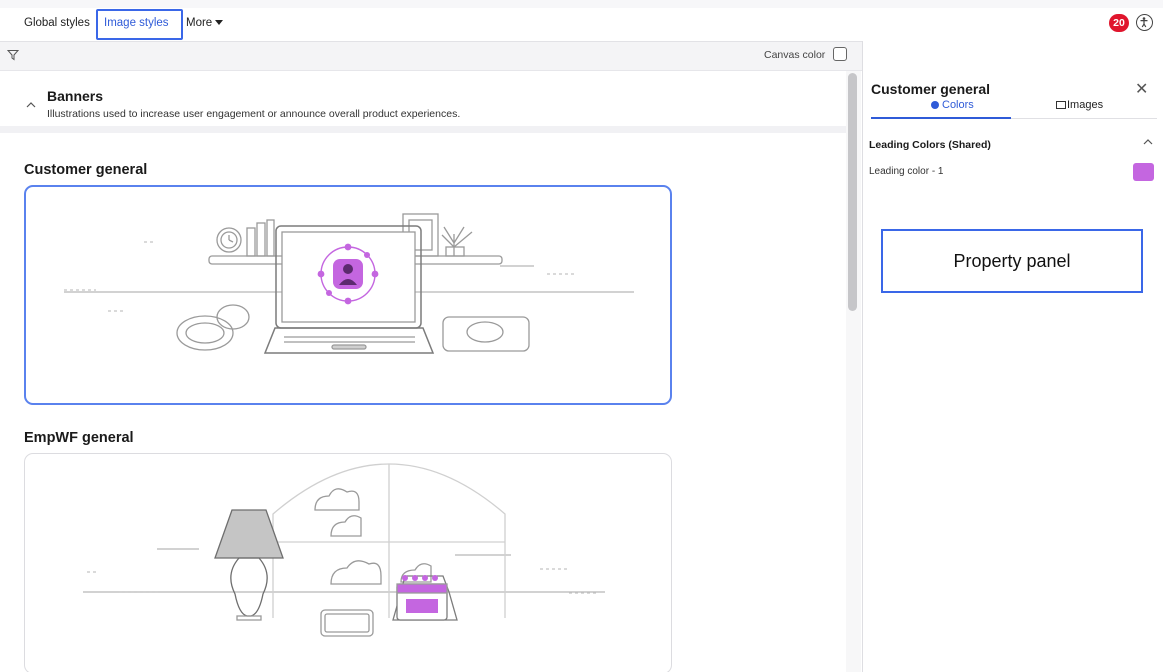 This screenshot has width=1163, height=672. What do you see at coordinates (1085, 105) in the screenshot?
I see `tab-images-label: Images` at bounding box center [1085, 105].